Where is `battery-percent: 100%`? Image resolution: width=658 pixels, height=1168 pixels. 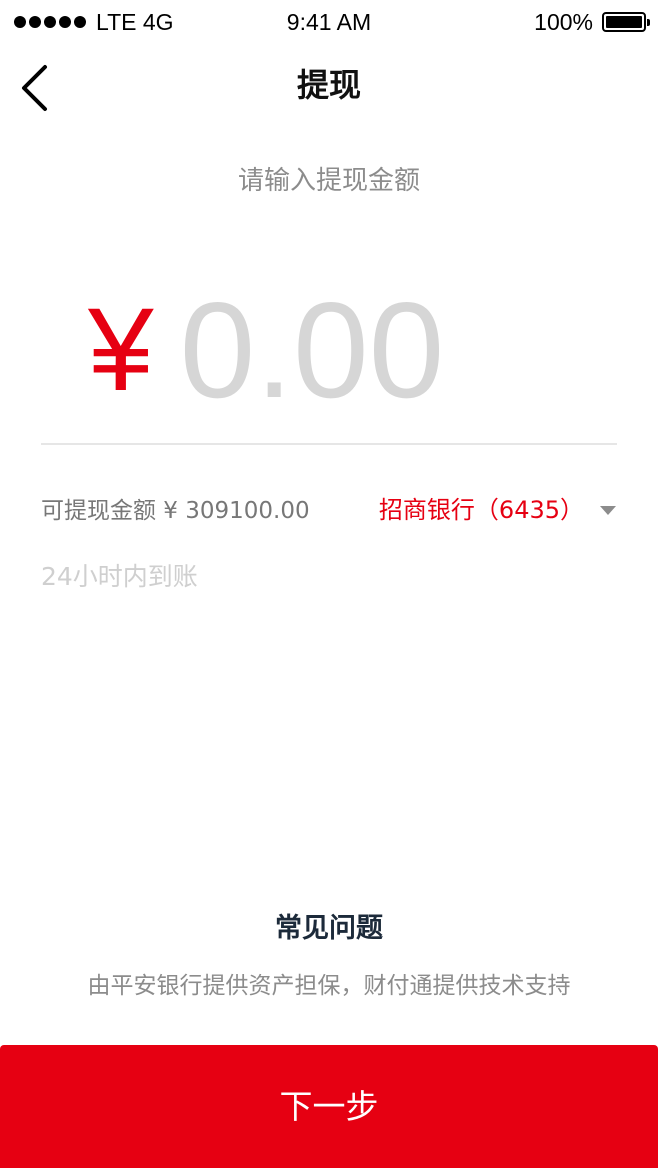 battery-percent: 100% is located at coordinates (563, 22).